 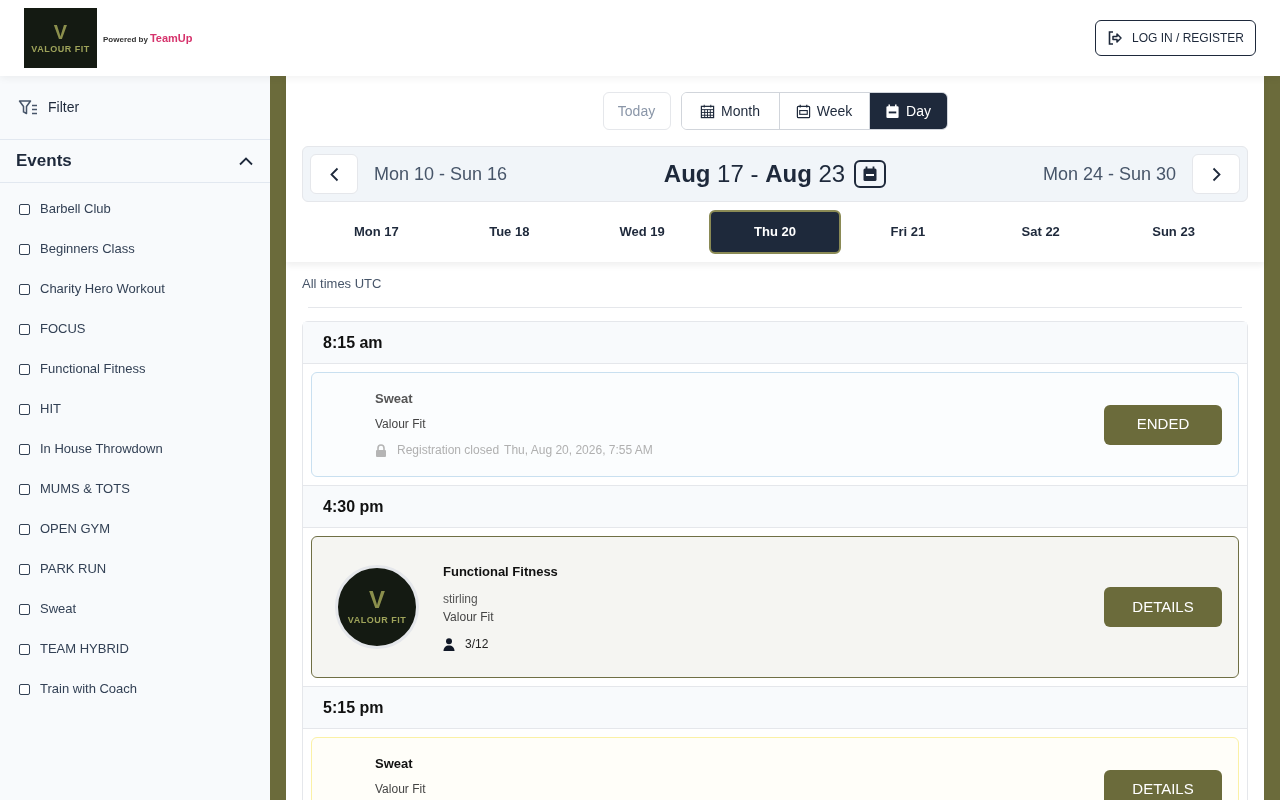 What do you see at coordinates (578, 450) in the screenshot?
I see `registration-time: Thu, Aug 20, 2026, 7:55 AM` at bounding box center [578, 450].